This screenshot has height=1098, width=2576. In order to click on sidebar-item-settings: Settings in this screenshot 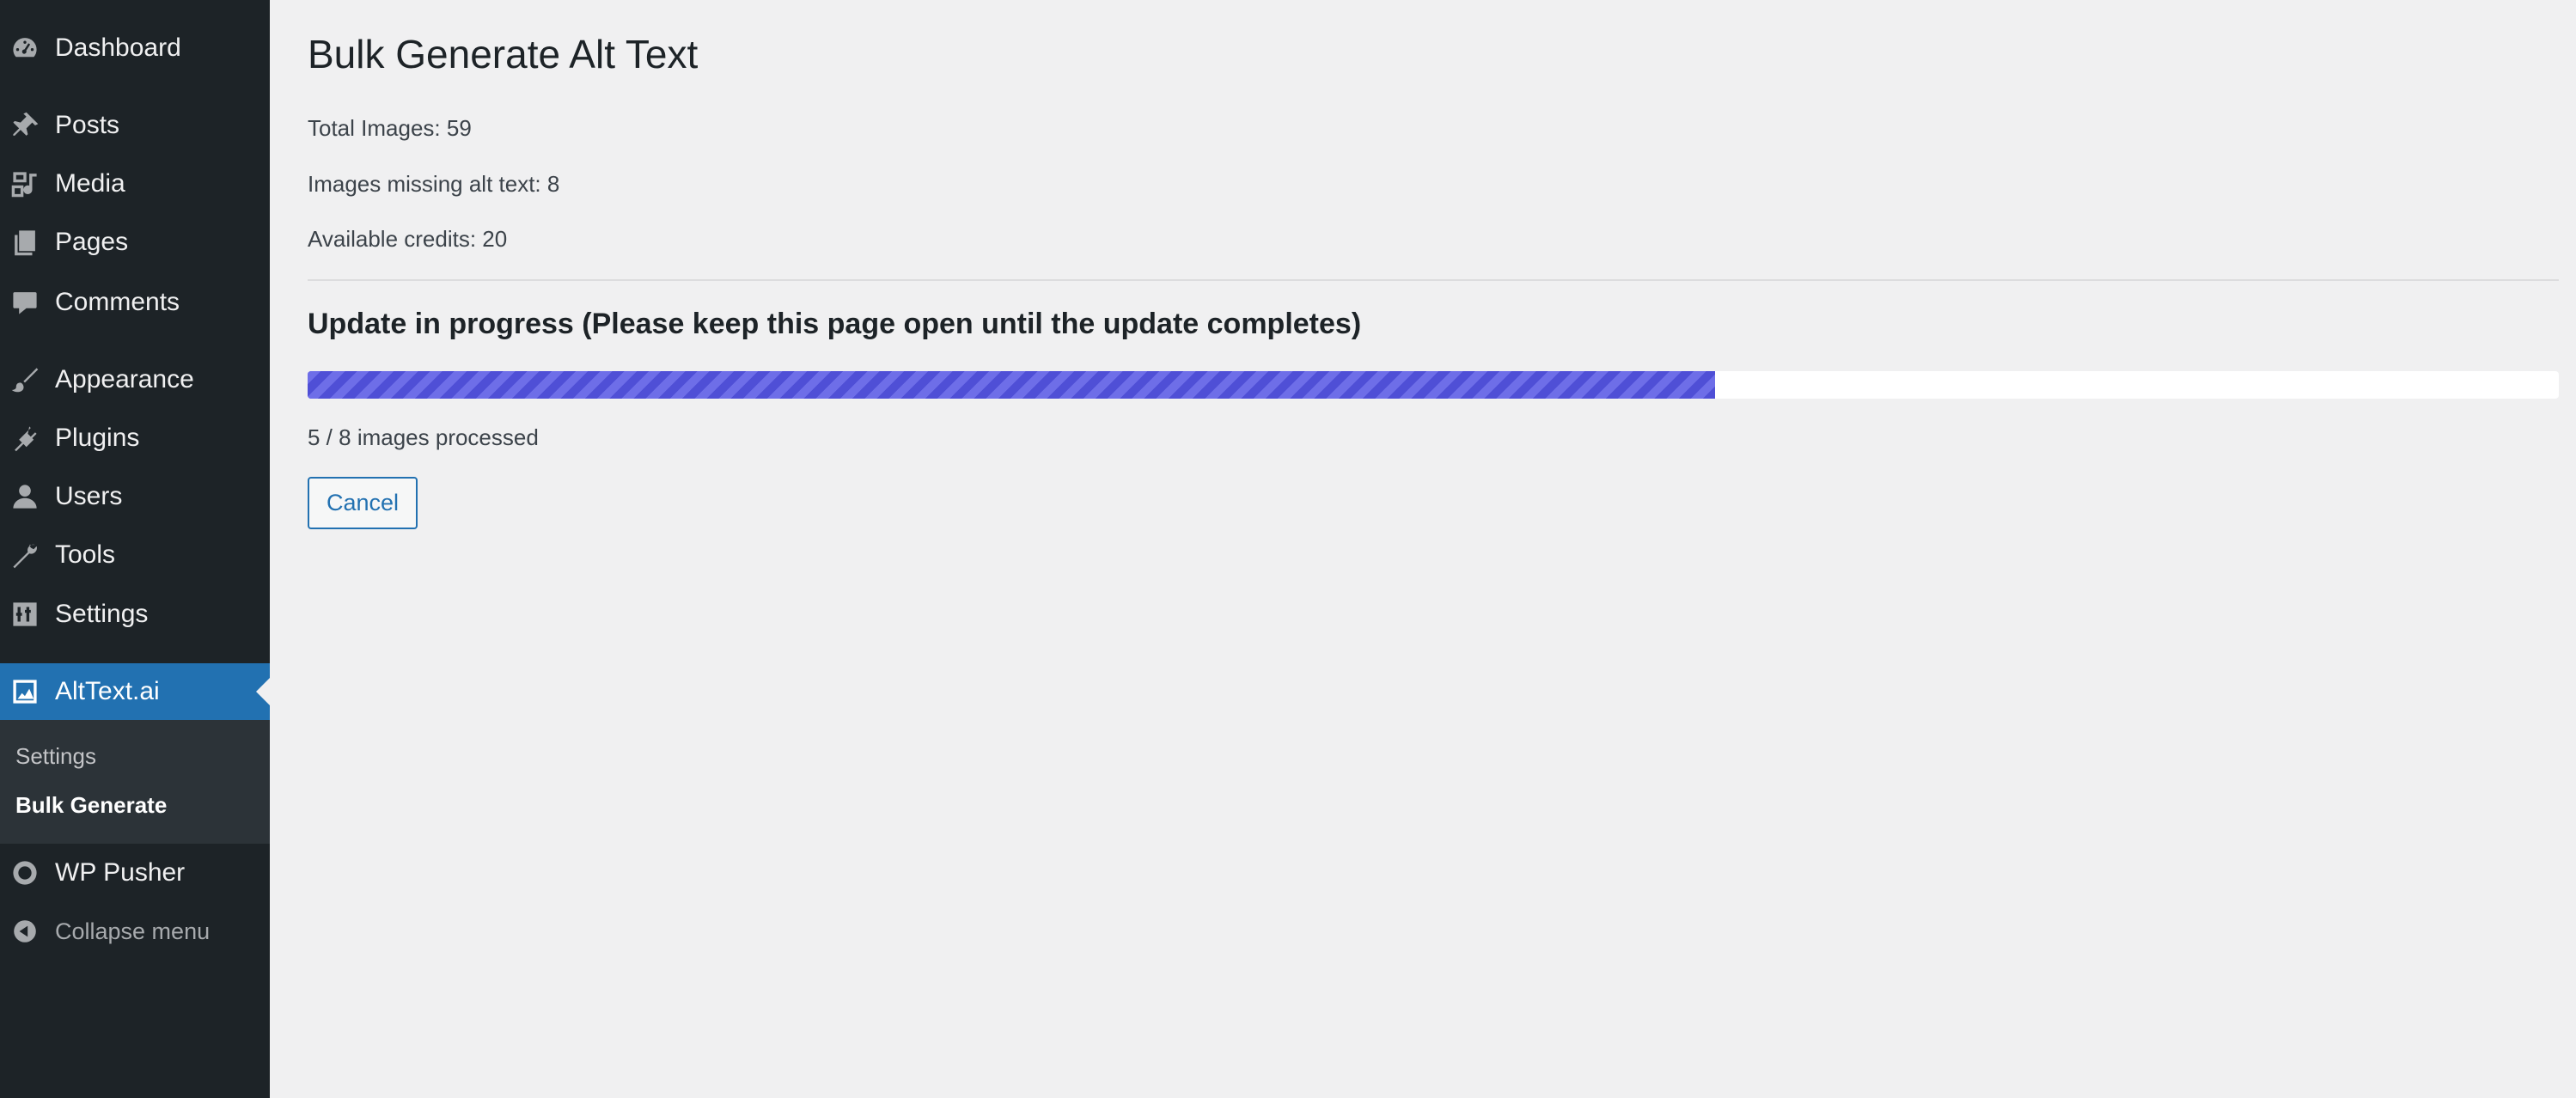, I will do `click(135, 614)`.